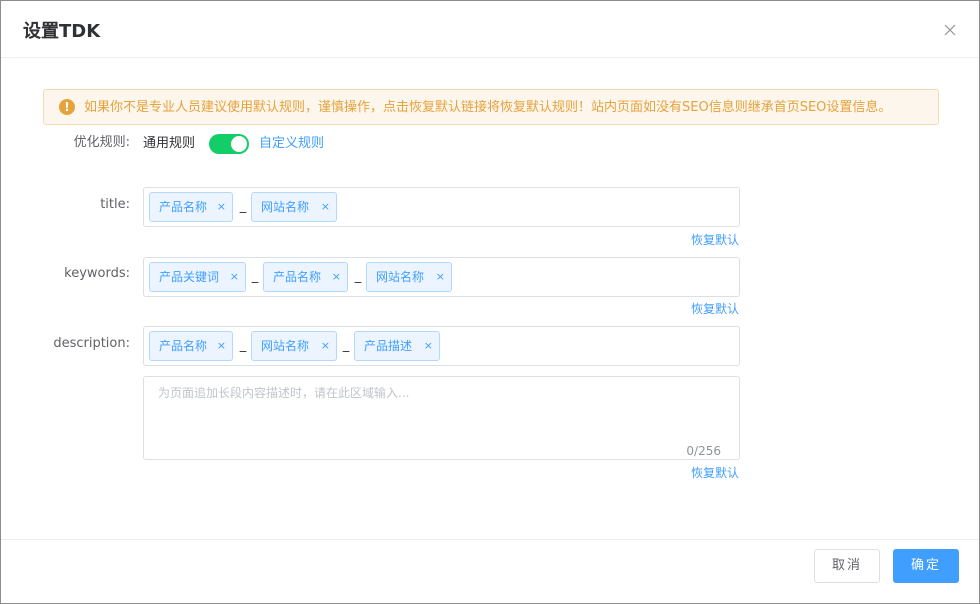  What do you see at coordinates (715, 309) in the screenshot?
I see `keywords-restore-link: 恢复默认` at bounding box center [715, 309].